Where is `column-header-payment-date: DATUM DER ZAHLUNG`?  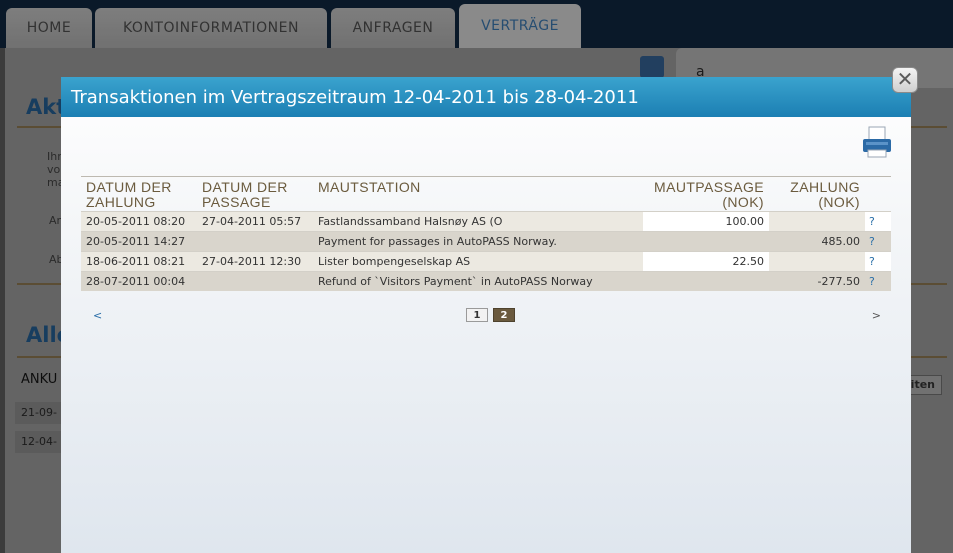
column-header-payment-date: DATUM DER ZAHLUNG is located at coordinates (139, 194).